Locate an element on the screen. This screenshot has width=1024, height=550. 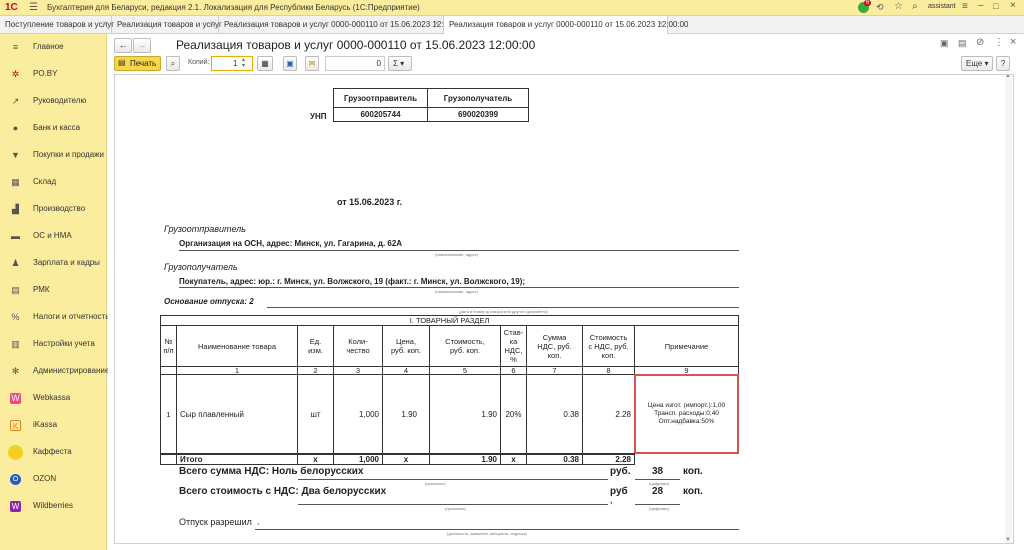
stepper-icon: ▴ ▾ is located at coordinates (243, 63).